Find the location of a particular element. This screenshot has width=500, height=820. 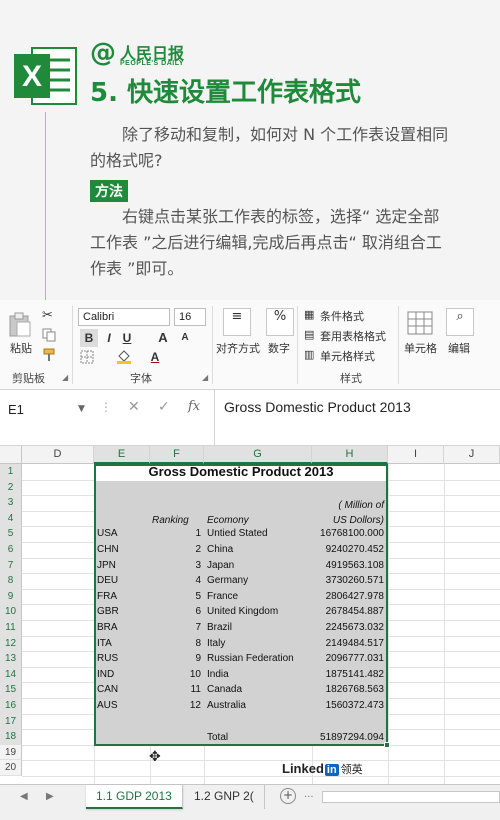

fill-color-icon is located at coordinates (124, 357).